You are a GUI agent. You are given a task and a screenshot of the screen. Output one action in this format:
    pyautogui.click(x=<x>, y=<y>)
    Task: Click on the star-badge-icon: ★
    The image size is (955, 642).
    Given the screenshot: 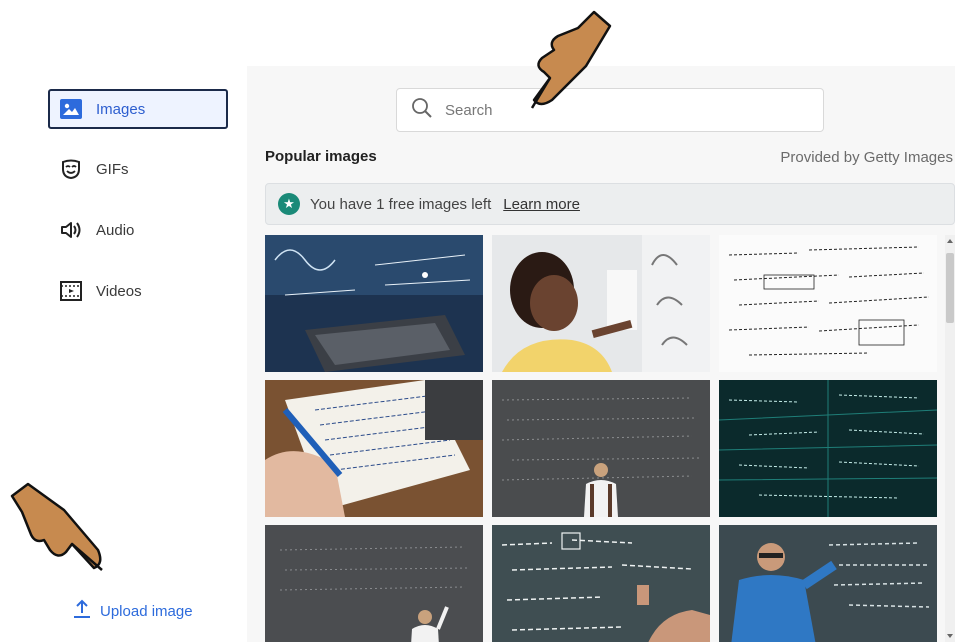 What is the action you would take?
    pyautogui.click(x=289, y=204)
    